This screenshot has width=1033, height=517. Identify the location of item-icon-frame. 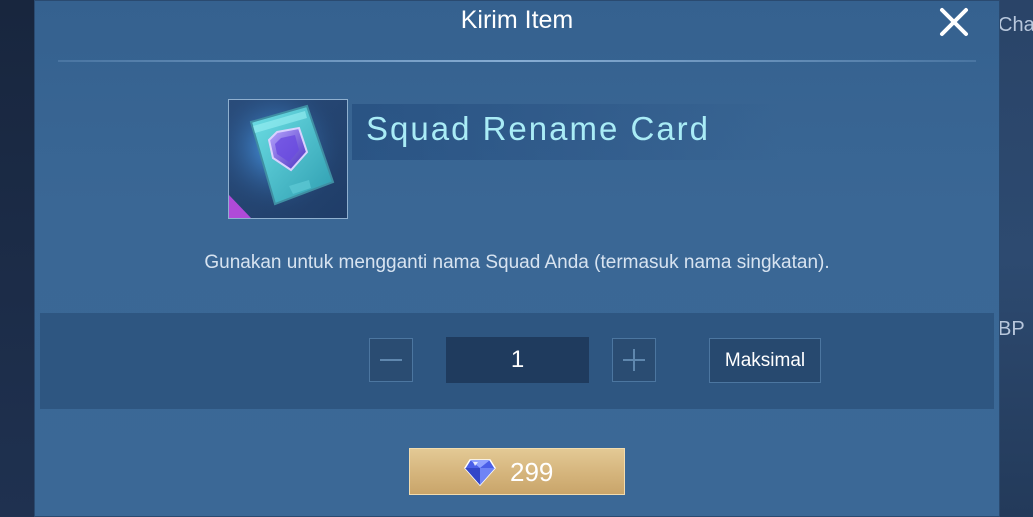
(288, 159).